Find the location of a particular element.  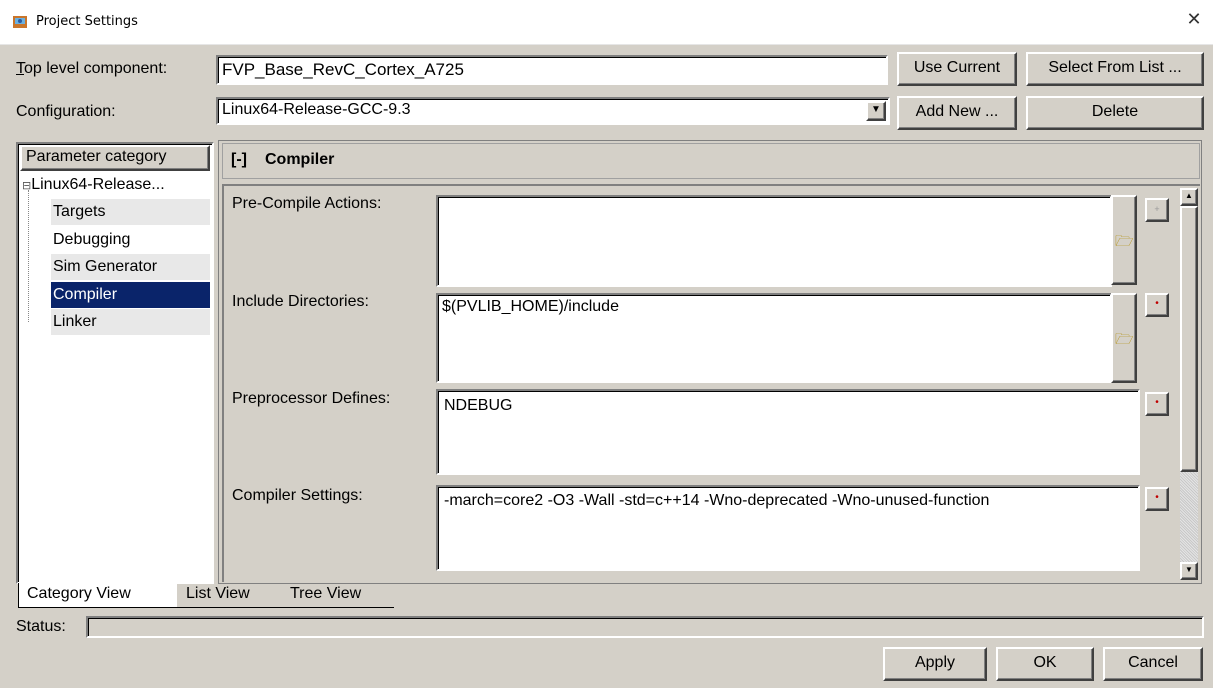

preproc-defines-value: NDEBUG is located at coordinates (478, 405).